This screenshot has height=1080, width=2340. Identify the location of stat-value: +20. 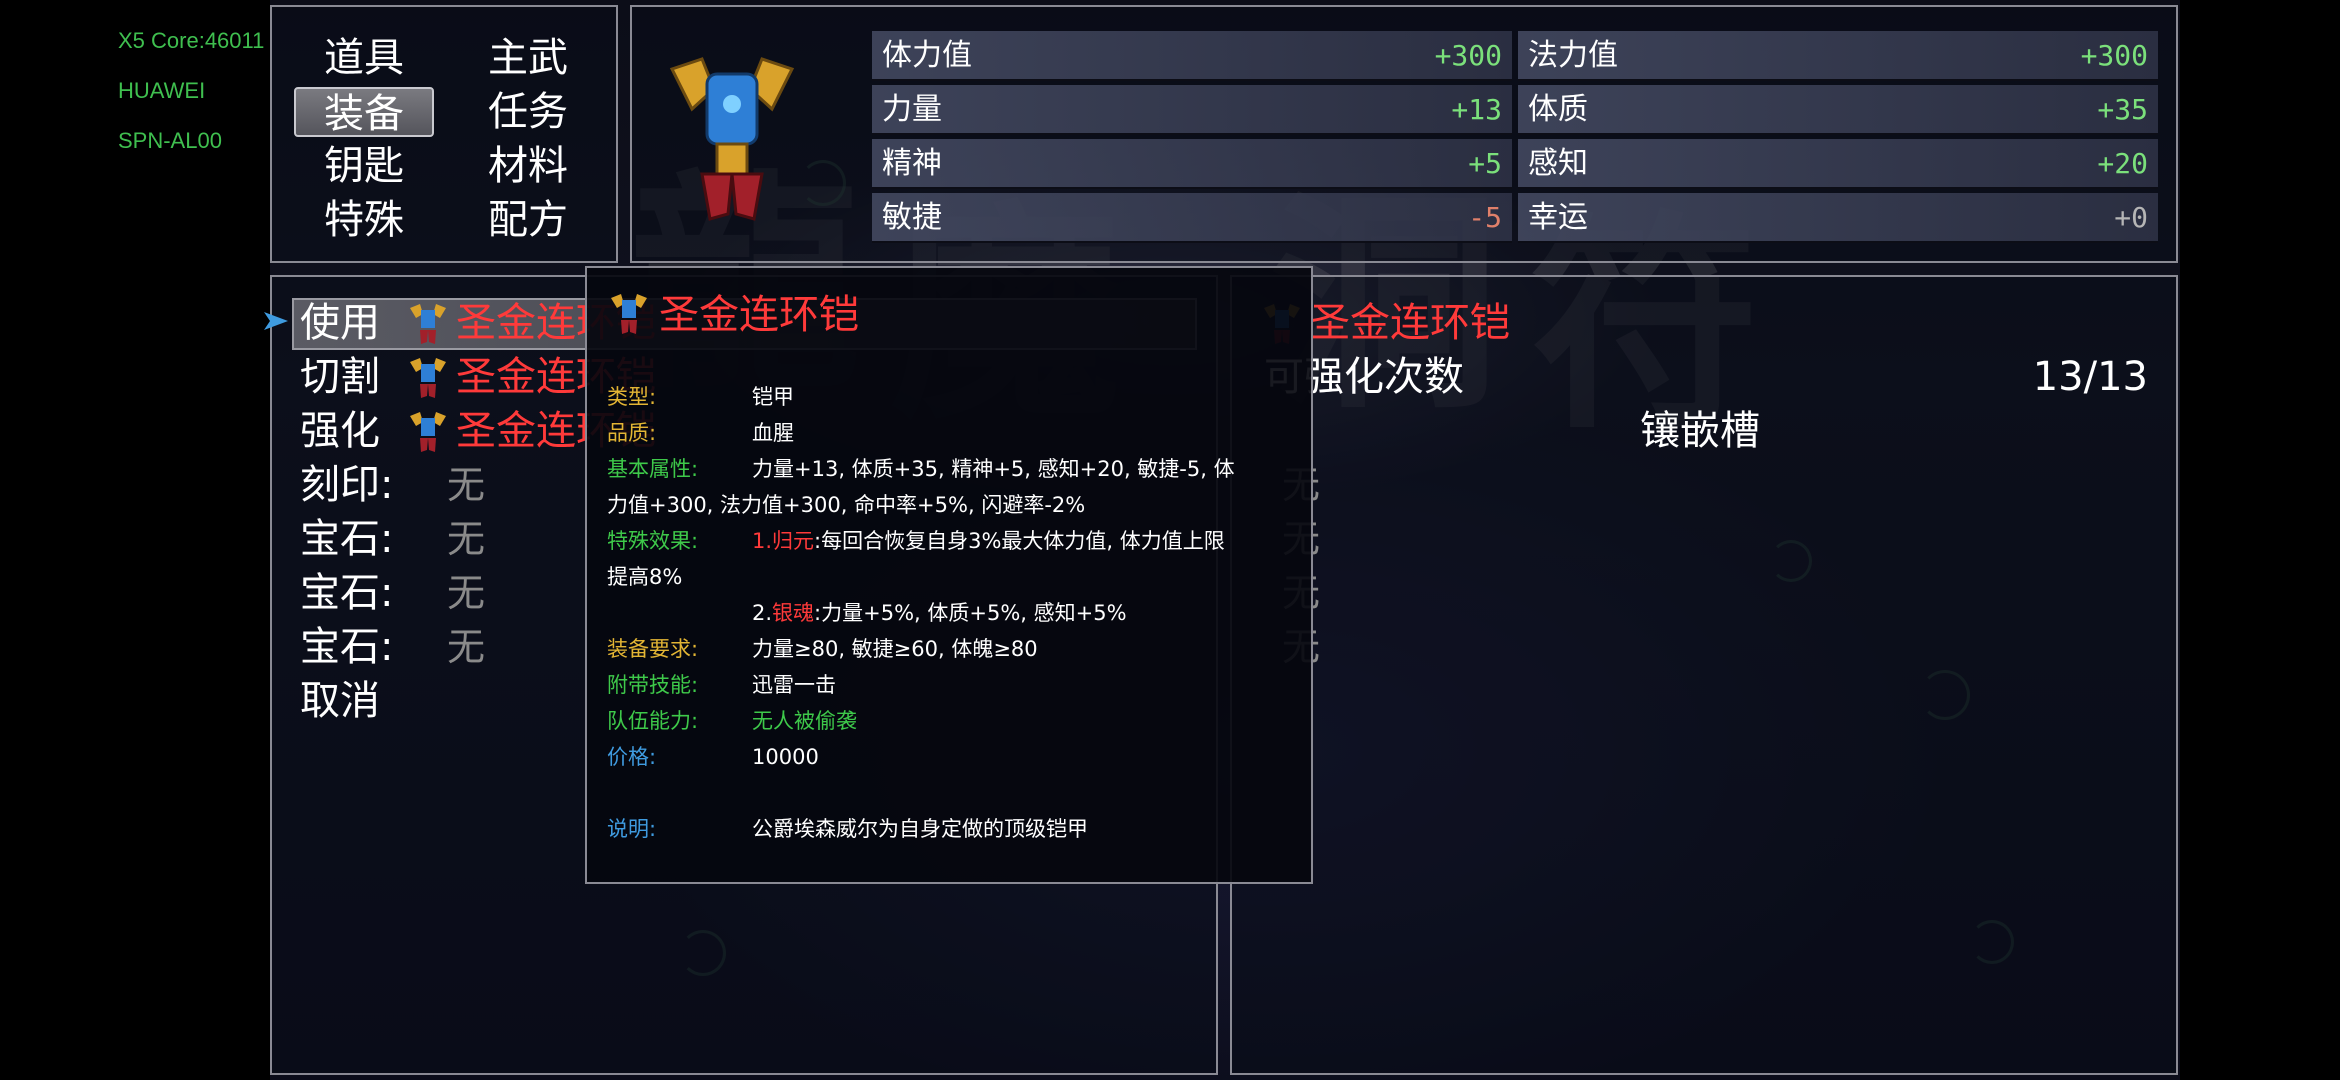
(2122, 163).